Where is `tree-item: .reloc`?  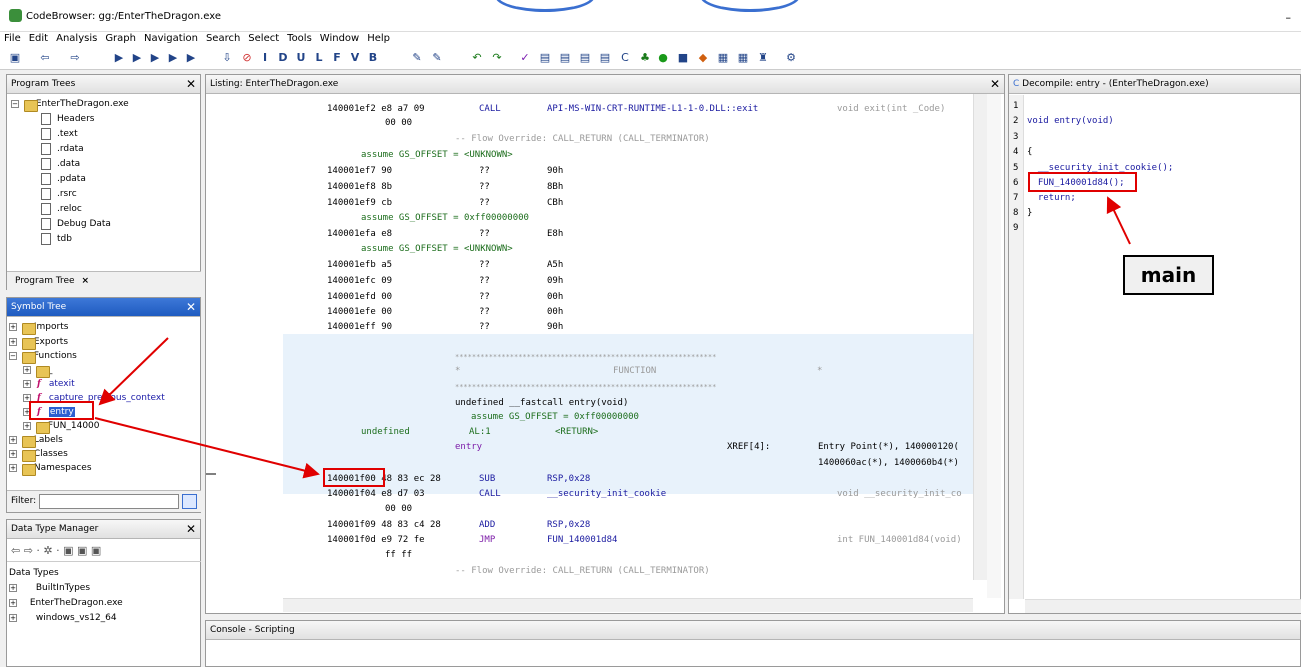 tree-item: .reloc is located at coordinates (61, 209).